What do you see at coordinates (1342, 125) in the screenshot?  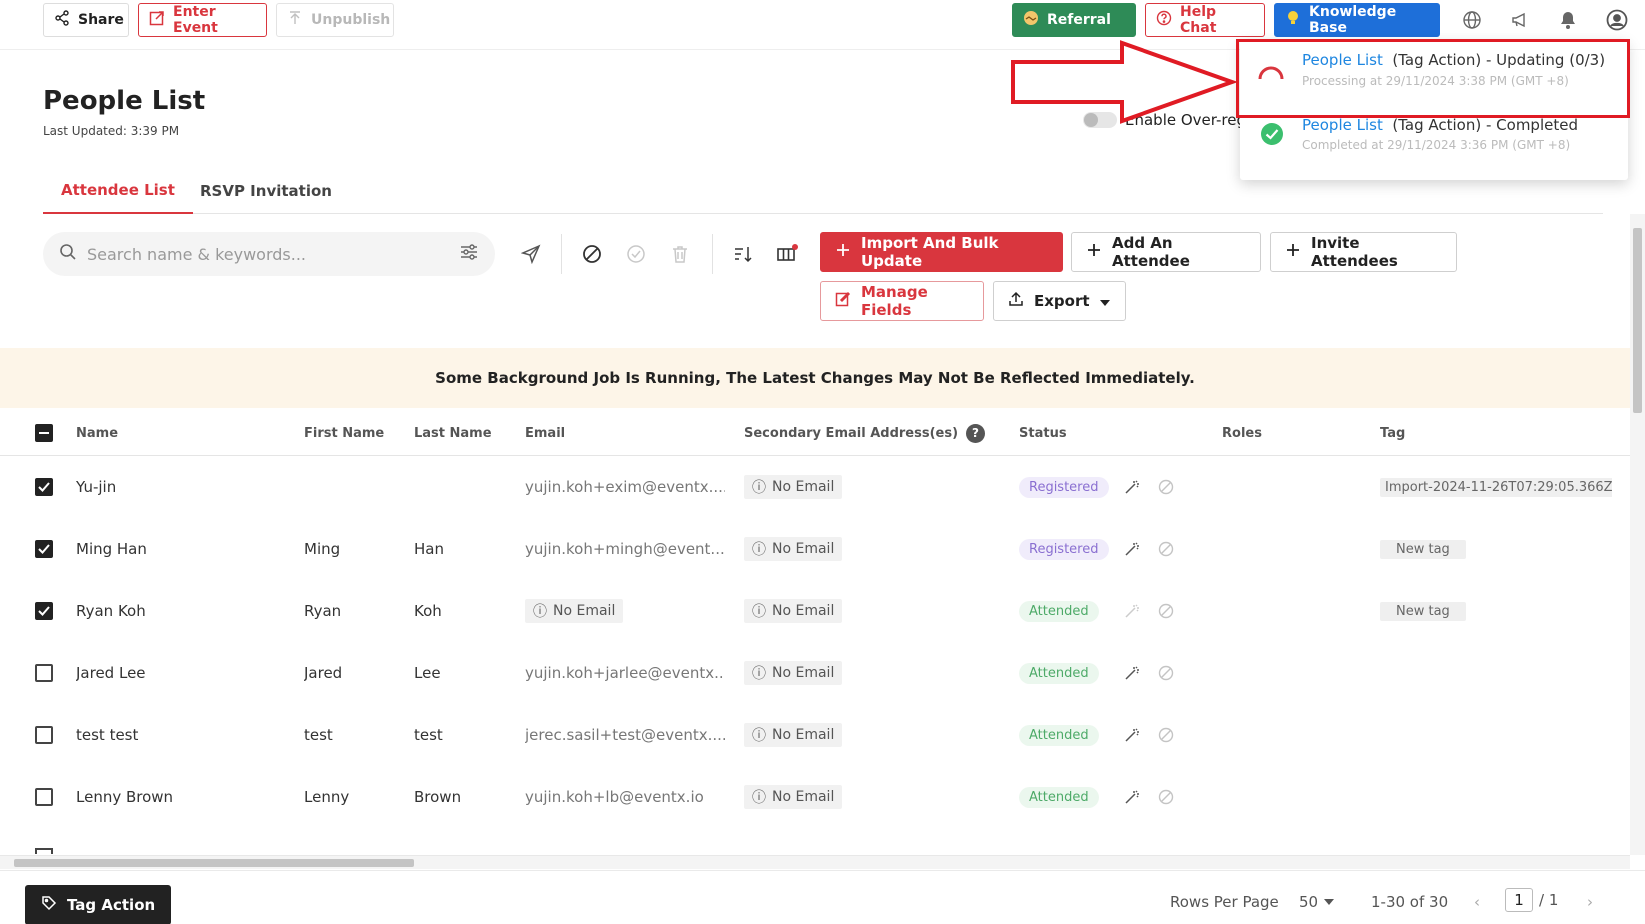 I see `job-link: People List` at bounding box center [1342, 125].